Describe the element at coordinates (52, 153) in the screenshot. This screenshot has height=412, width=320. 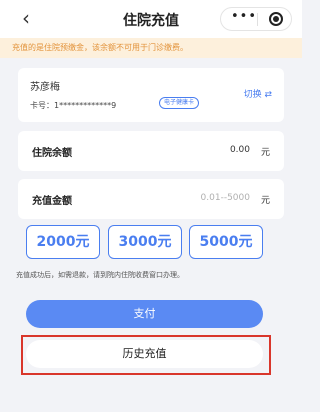
I see `balance-label: 住院余额` at that location.